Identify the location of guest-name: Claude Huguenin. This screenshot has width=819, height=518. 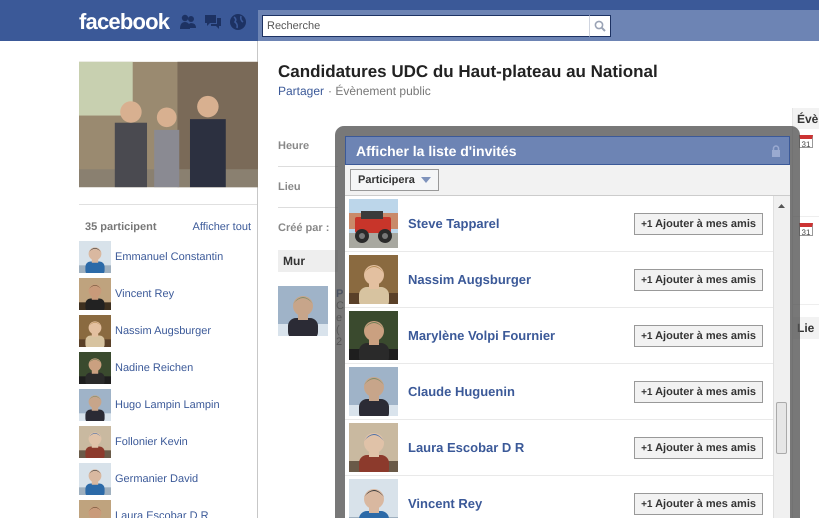
(461, 391).